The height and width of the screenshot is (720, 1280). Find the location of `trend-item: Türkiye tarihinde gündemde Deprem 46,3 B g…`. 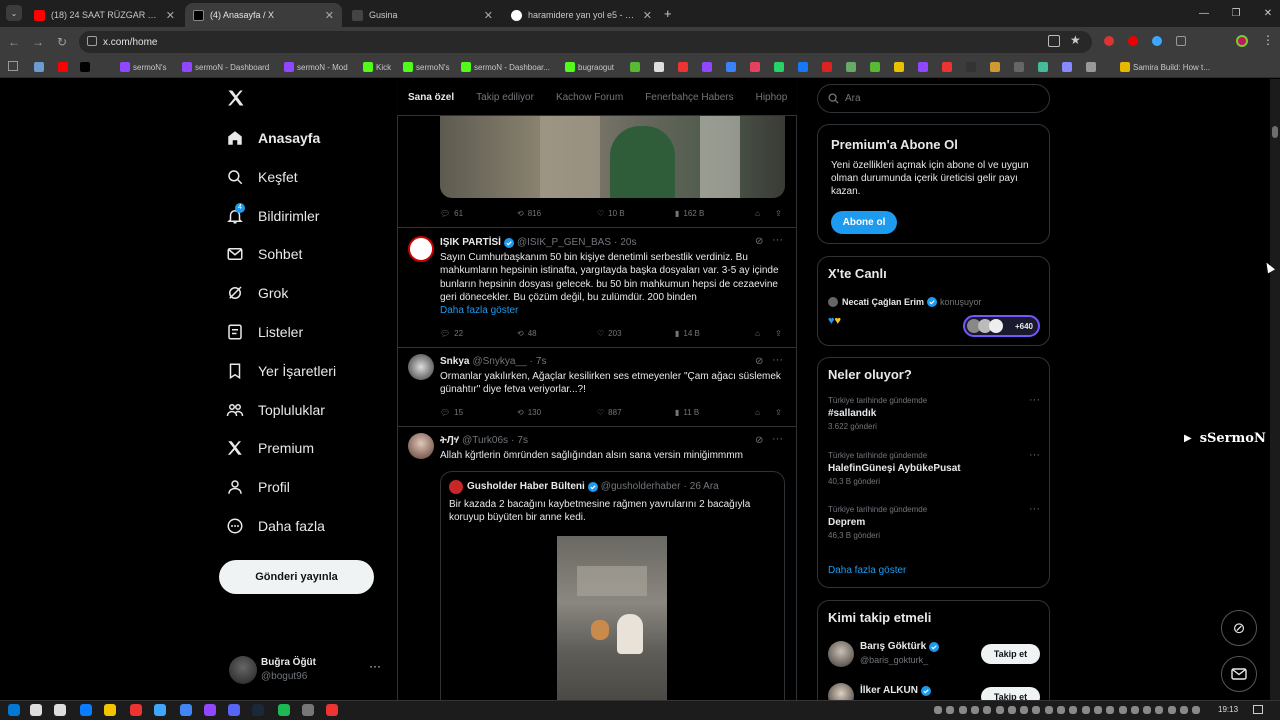

trend-item: Türkiye tarihinde gündemde Deprem 46,3 B g… is located at coordinates (934, 527).